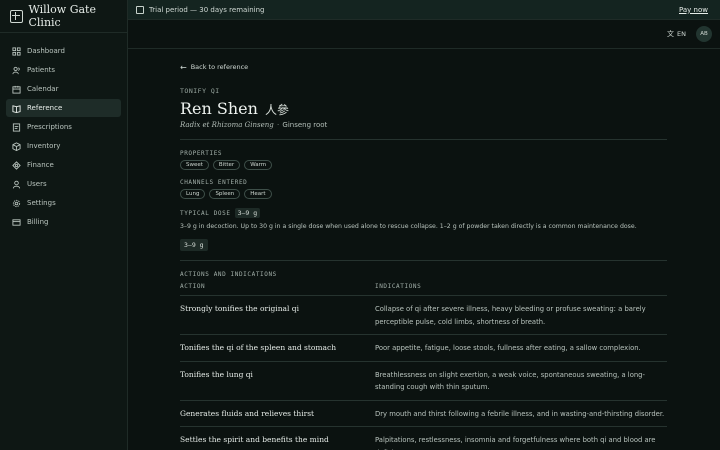 This screenshot has height=450, width=720. What do you see at coordinates (423, 213) in the screenshot?
I see `dose-row: TYPICAL DOSE 3–9 g` at bounding box center [423, 213].